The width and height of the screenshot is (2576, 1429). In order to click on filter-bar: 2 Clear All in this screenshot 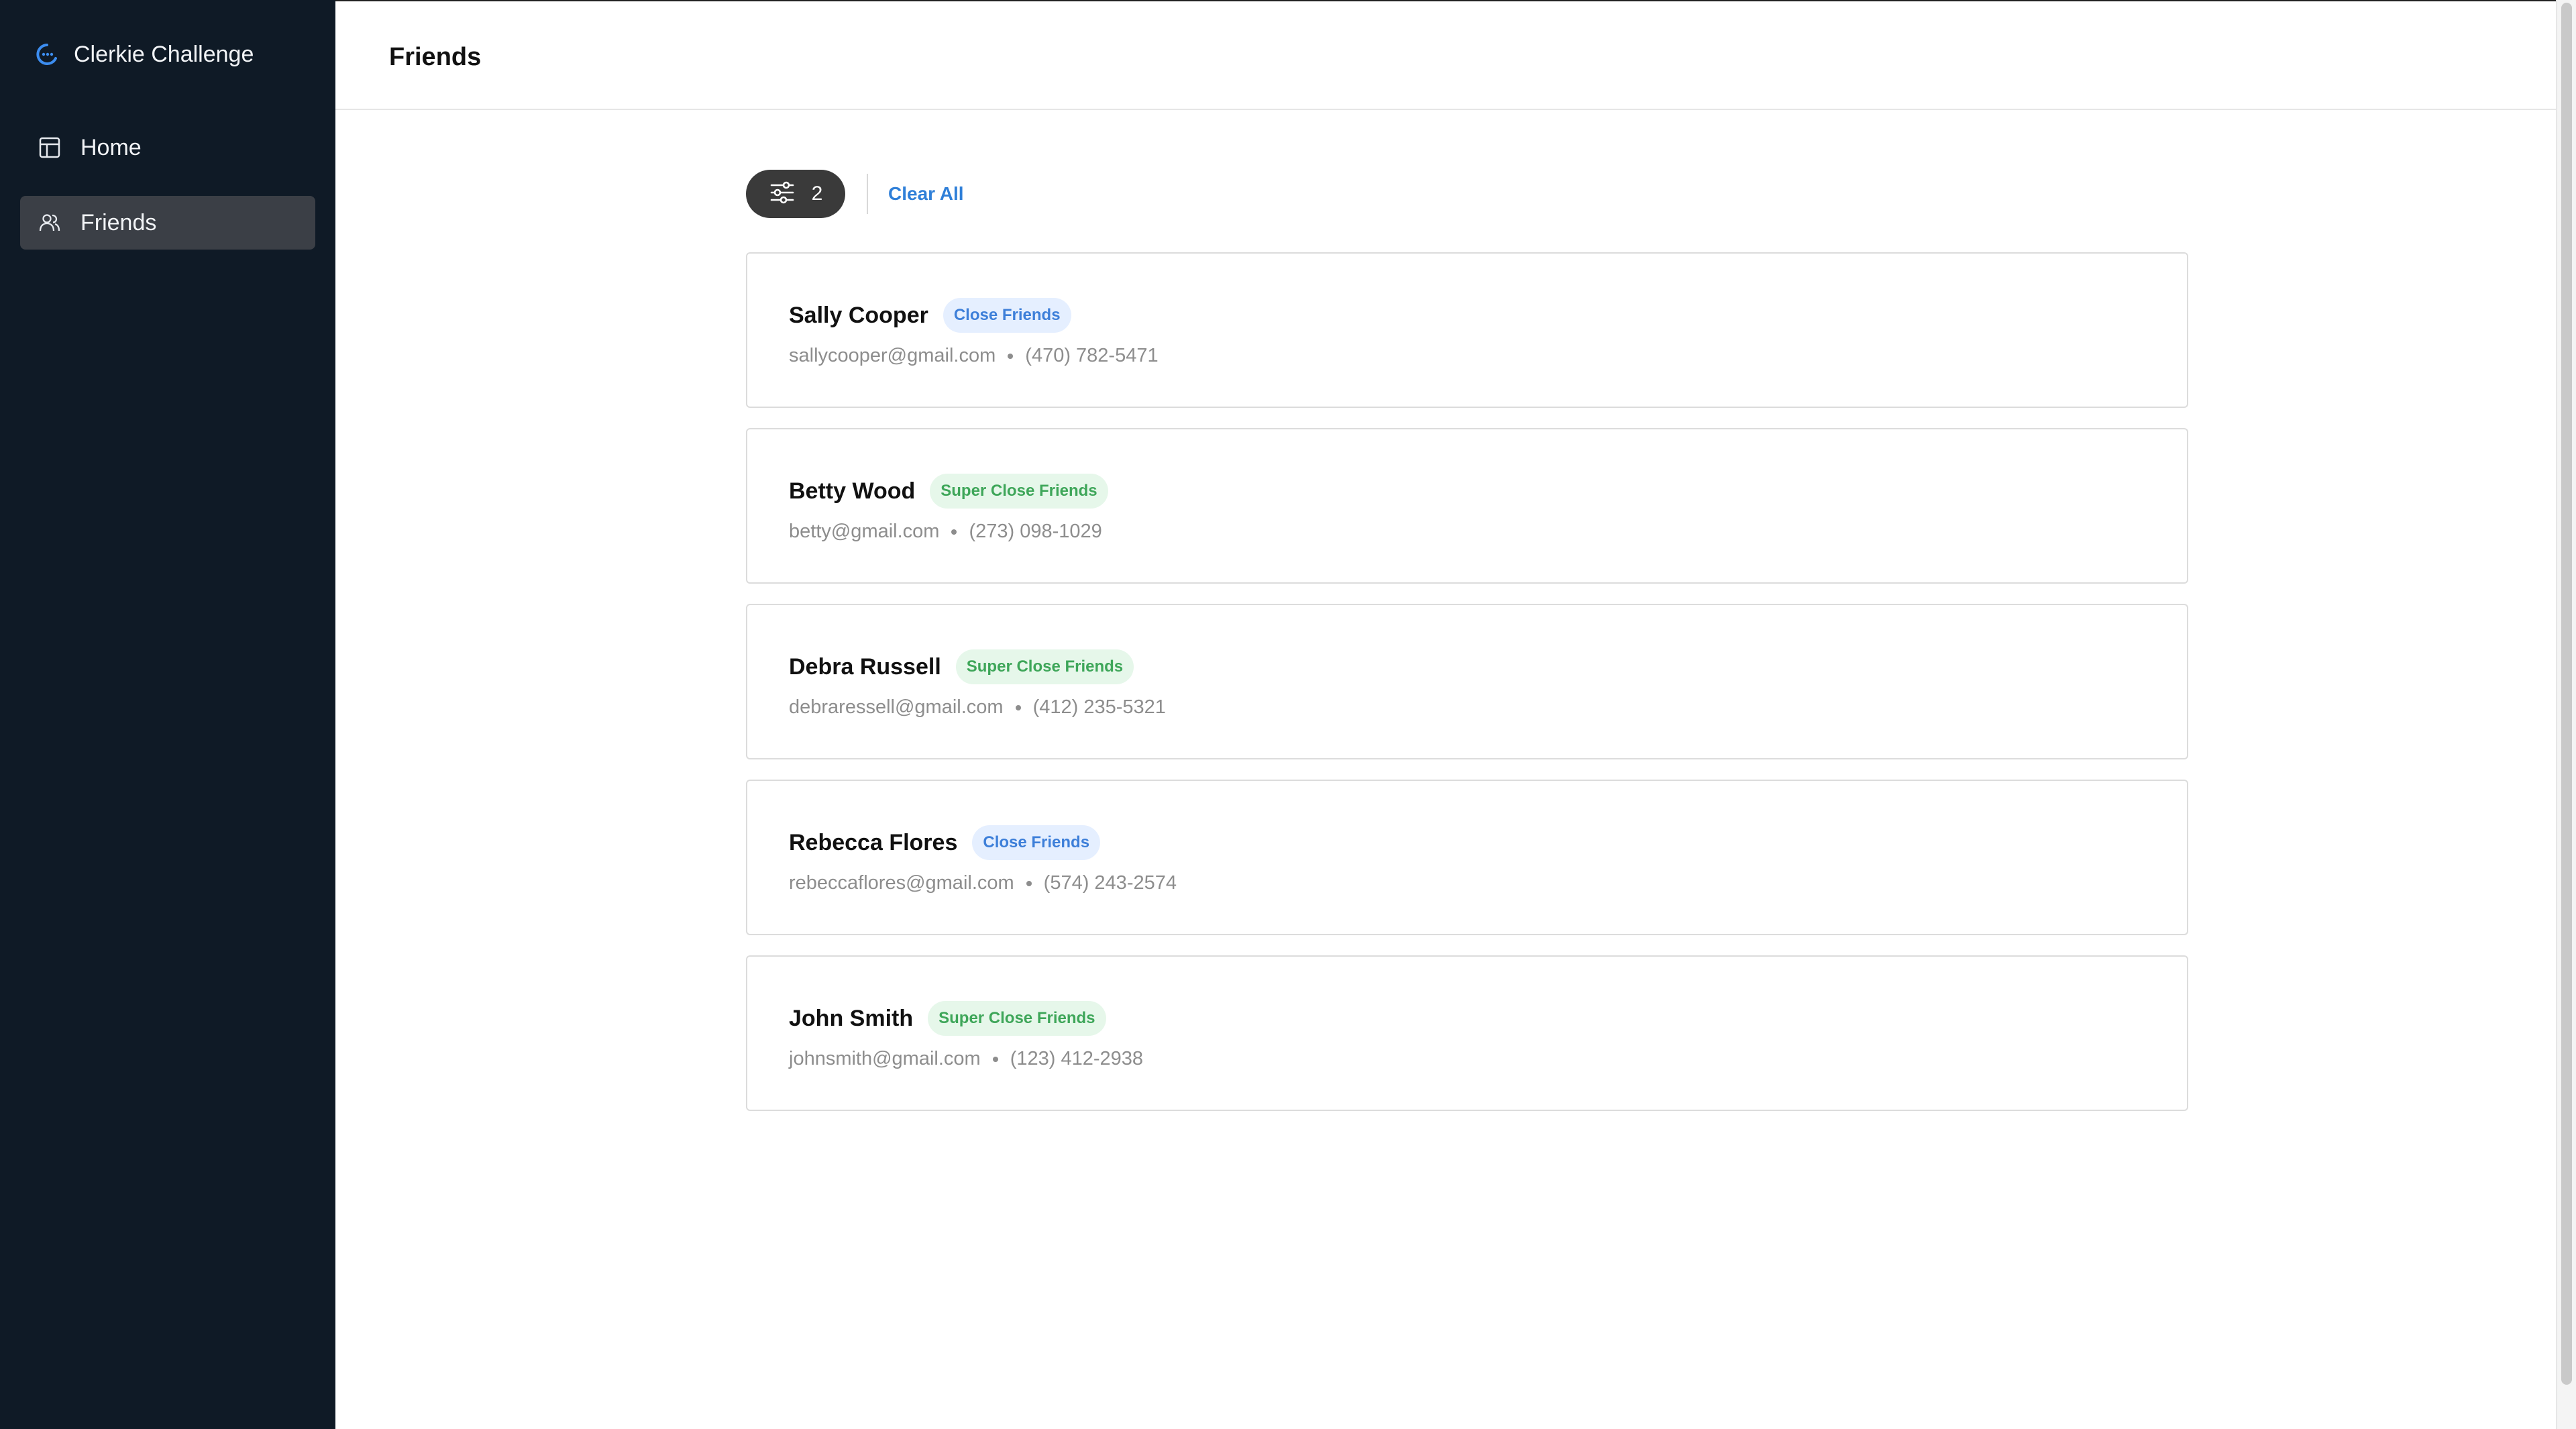, I will do `click(855, 194)`.